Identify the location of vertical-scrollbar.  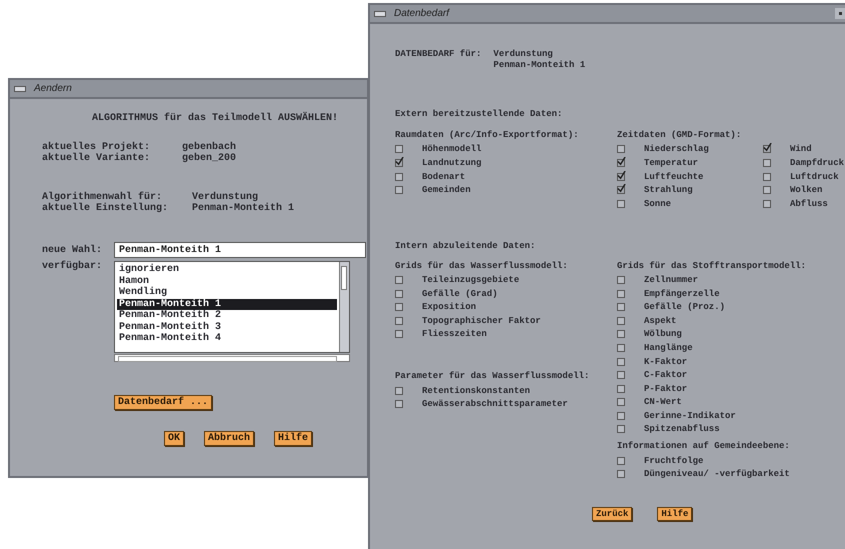
(344, 307).